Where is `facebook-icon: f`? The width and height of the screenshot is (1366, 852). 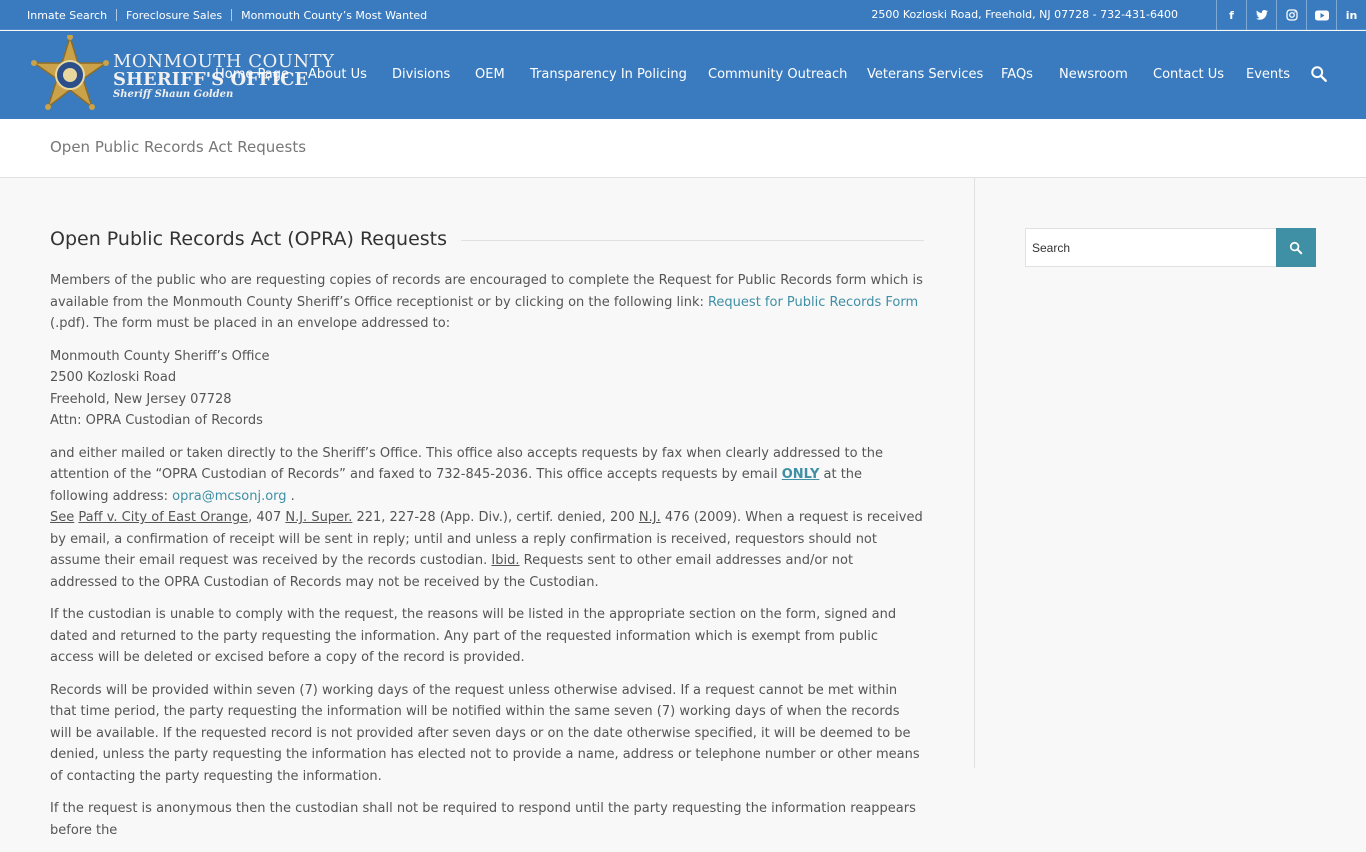
facebook-icon: f is located at coordinates (1231, 15).